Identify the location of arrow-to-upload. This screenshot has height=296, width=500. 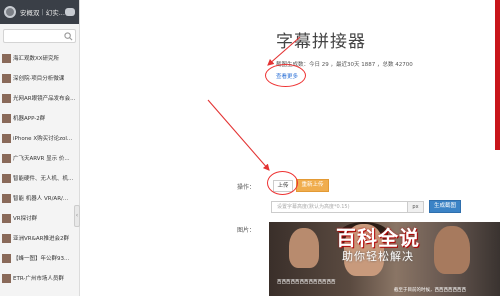
(238, 135).